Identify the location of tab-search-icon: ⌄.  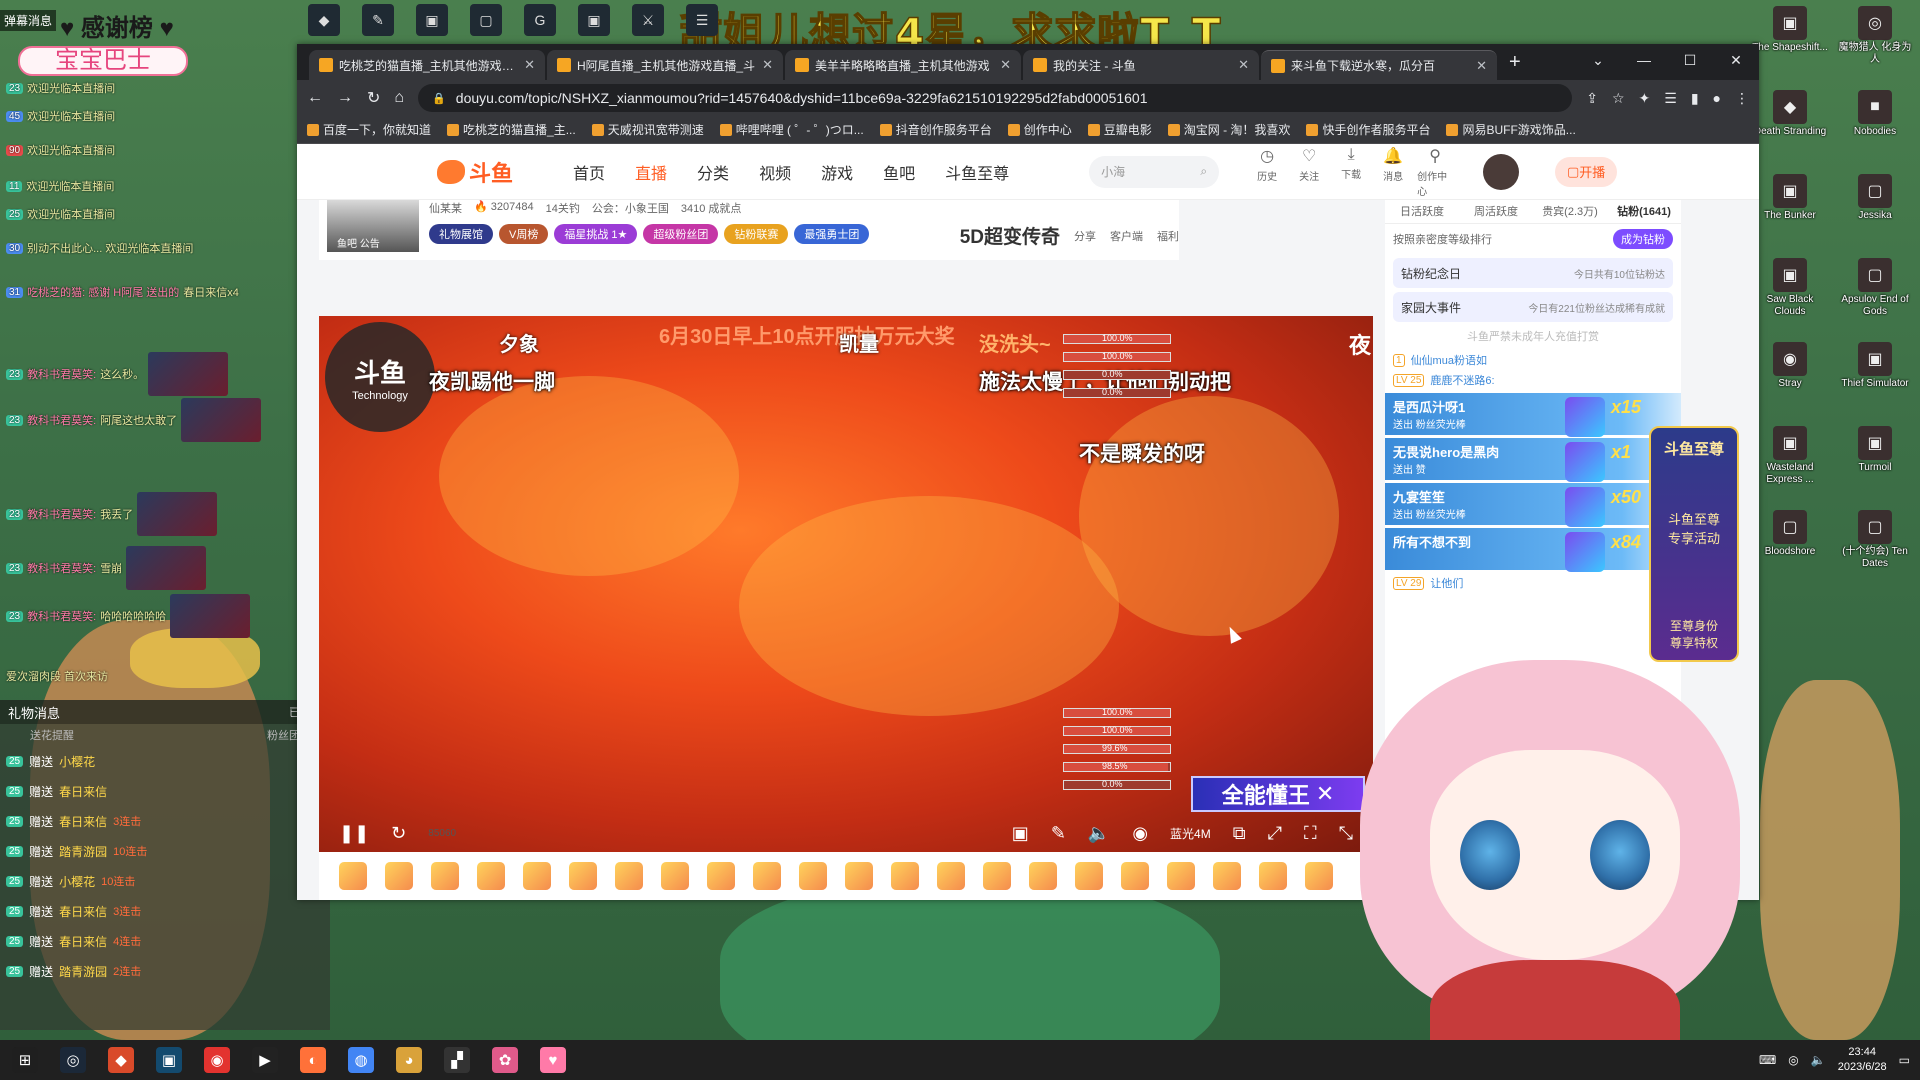
(1598, 60).